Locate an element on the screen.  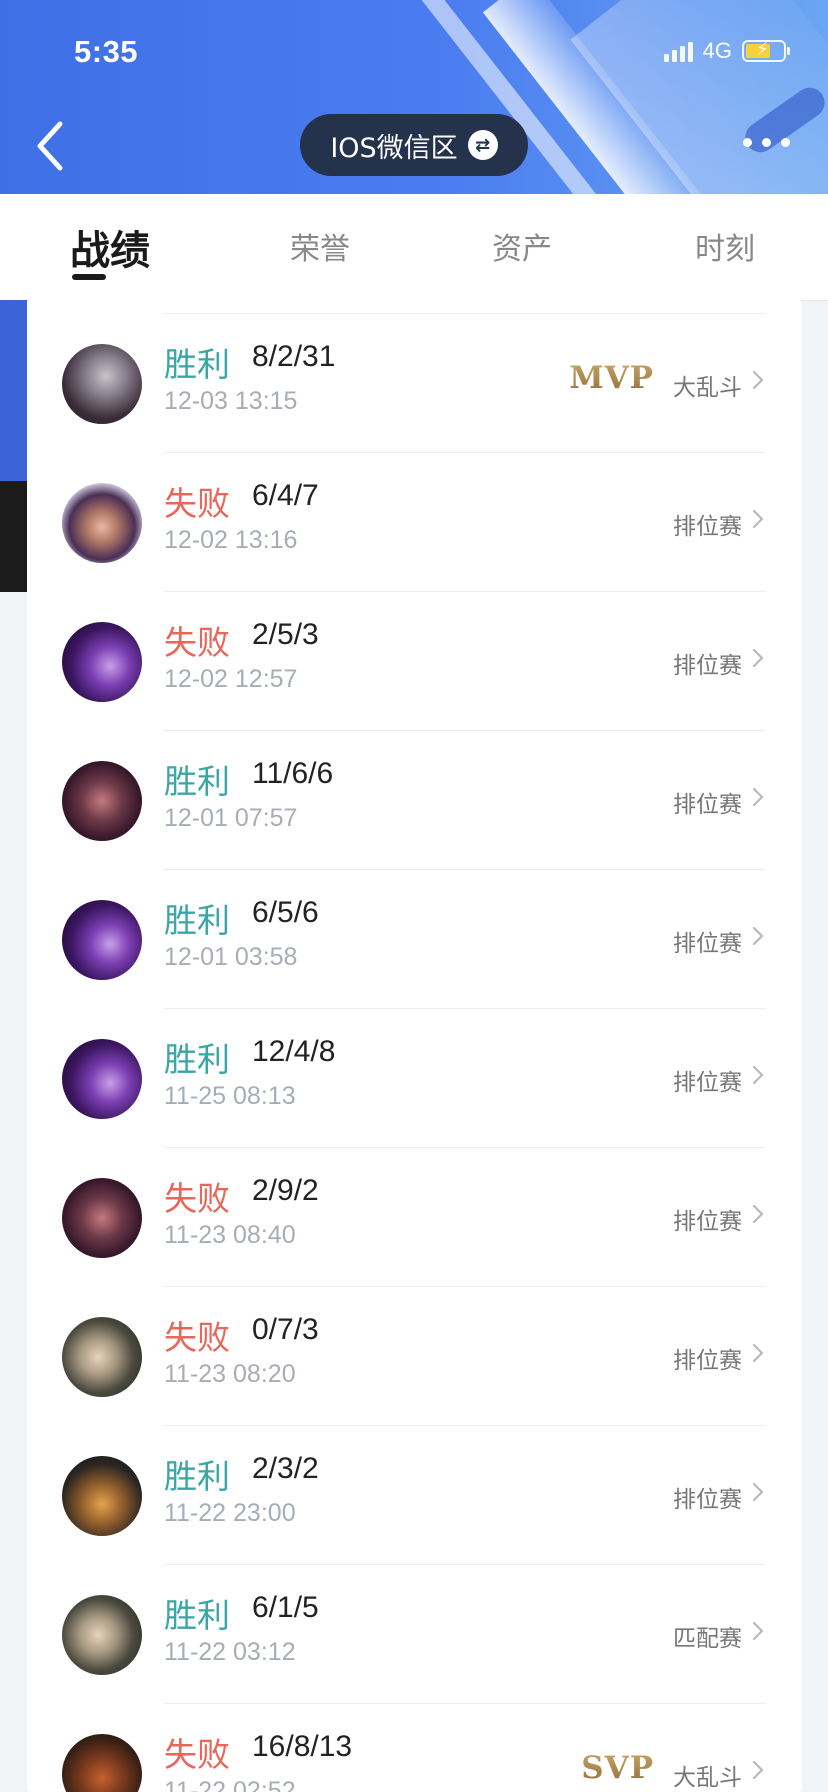
match-time: 12-01 03:58 is located at coordinates (231, 957).